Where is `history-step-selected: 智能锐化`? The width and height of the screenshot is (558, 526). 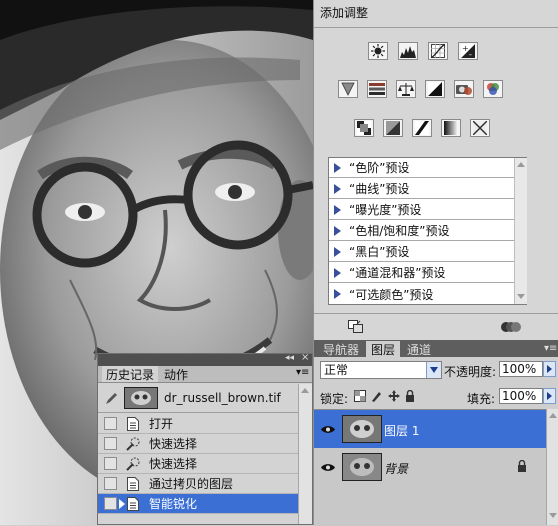 history-step-selected: 智能锐化 is located at coordinates (198, 504).